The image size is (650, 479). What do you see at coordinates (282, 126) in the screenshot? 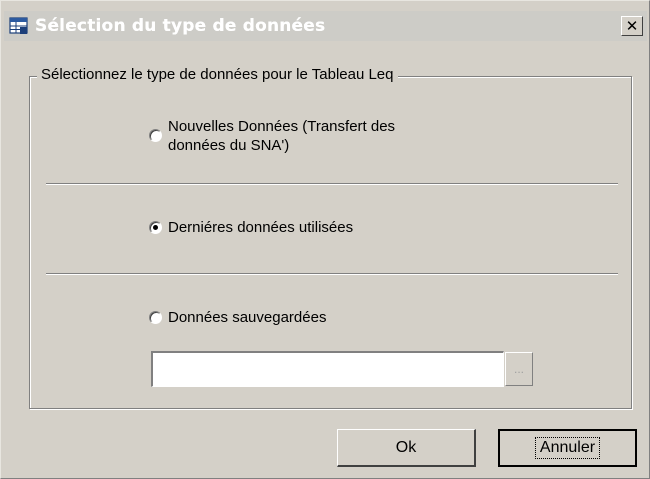
I see `option-new-data-label-line1: Nouvelles Données (Transfert des` at bounding box center [282, 126].